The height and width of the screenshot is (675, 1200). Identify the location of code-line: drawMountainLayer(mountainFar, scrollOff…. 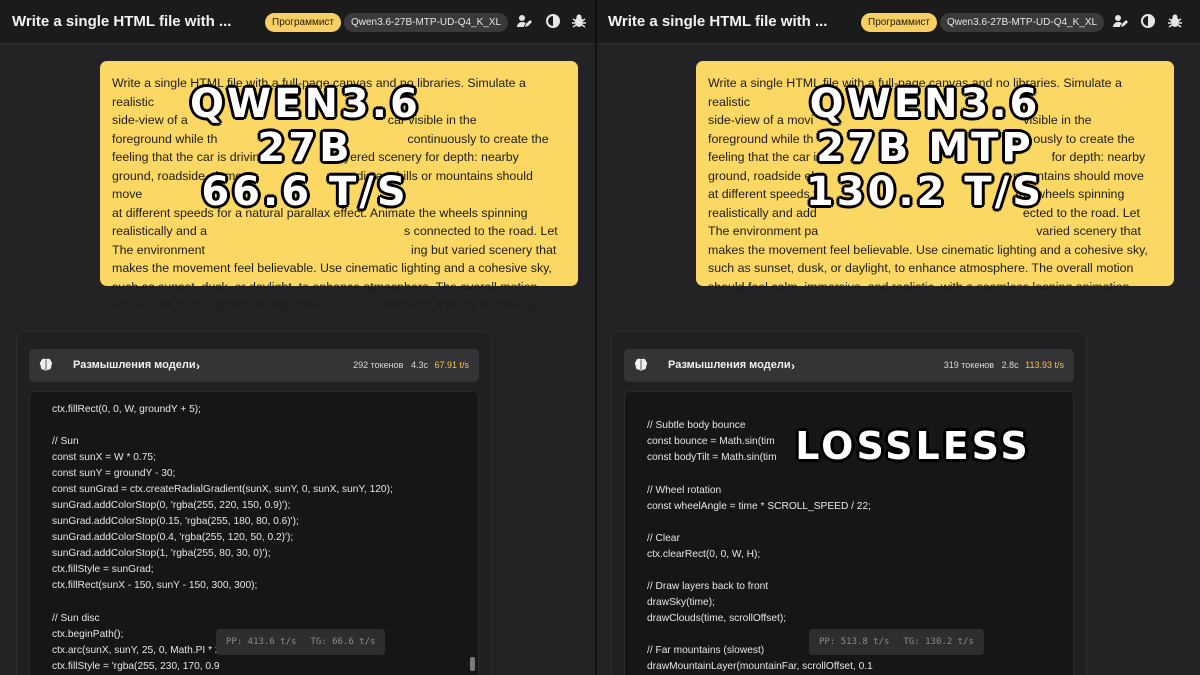
(760, 666).